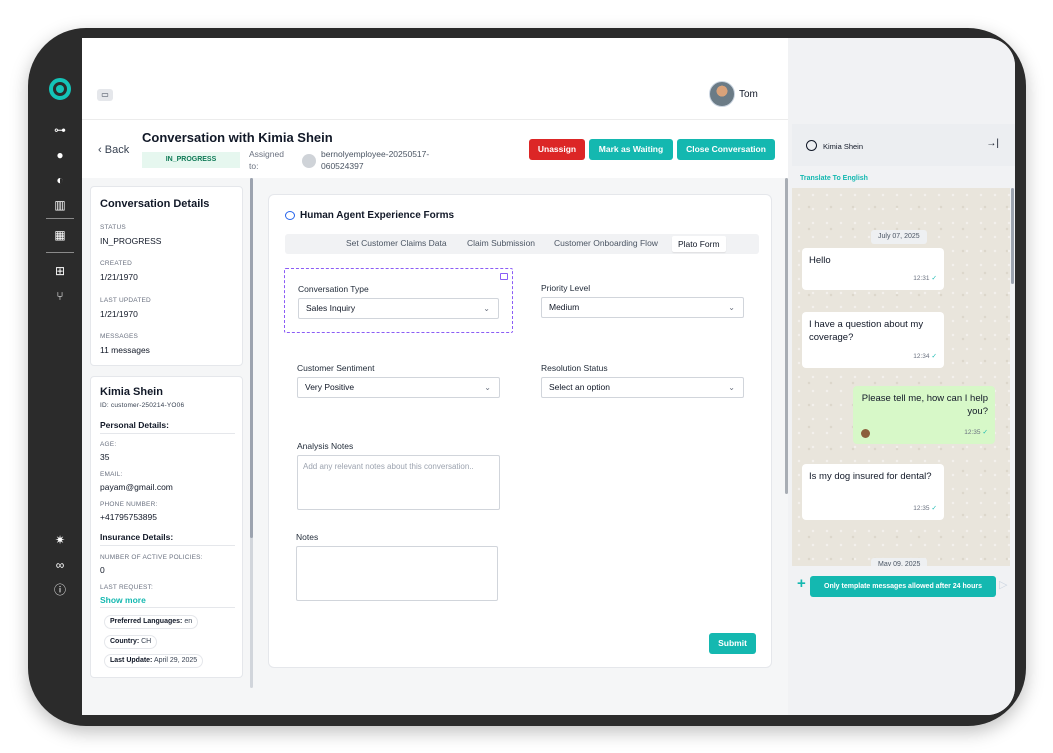 The height and width of the screenshot is (753, 1053). I want to click on phone-value: +41795753895, so click(128, 517).